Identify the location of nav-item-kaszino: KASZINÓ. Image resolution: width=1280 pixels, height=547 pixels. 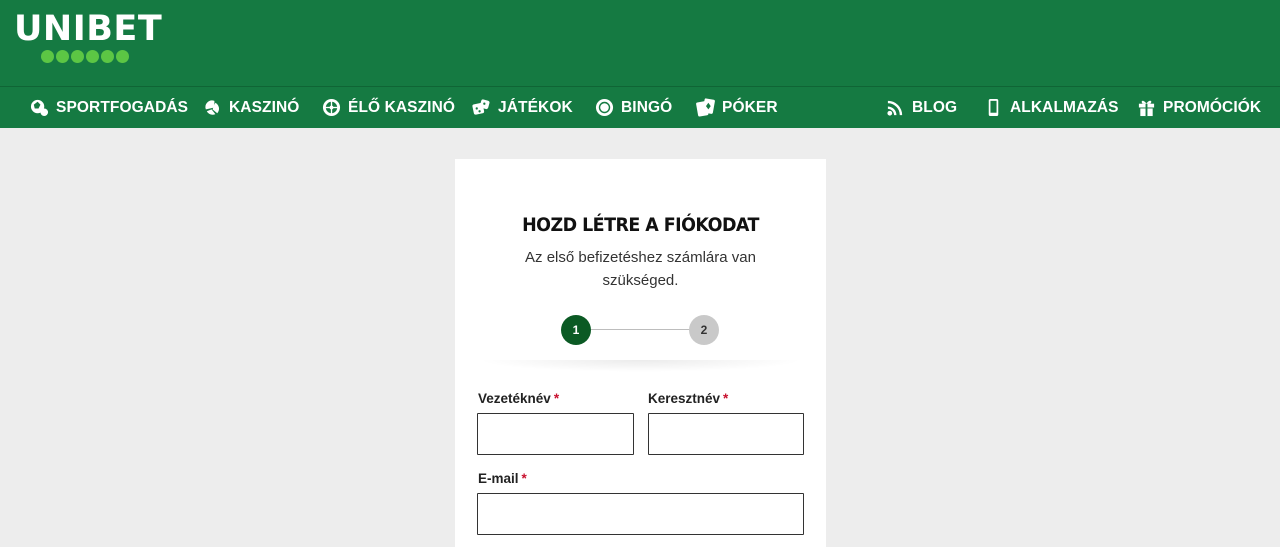
(251, 107).